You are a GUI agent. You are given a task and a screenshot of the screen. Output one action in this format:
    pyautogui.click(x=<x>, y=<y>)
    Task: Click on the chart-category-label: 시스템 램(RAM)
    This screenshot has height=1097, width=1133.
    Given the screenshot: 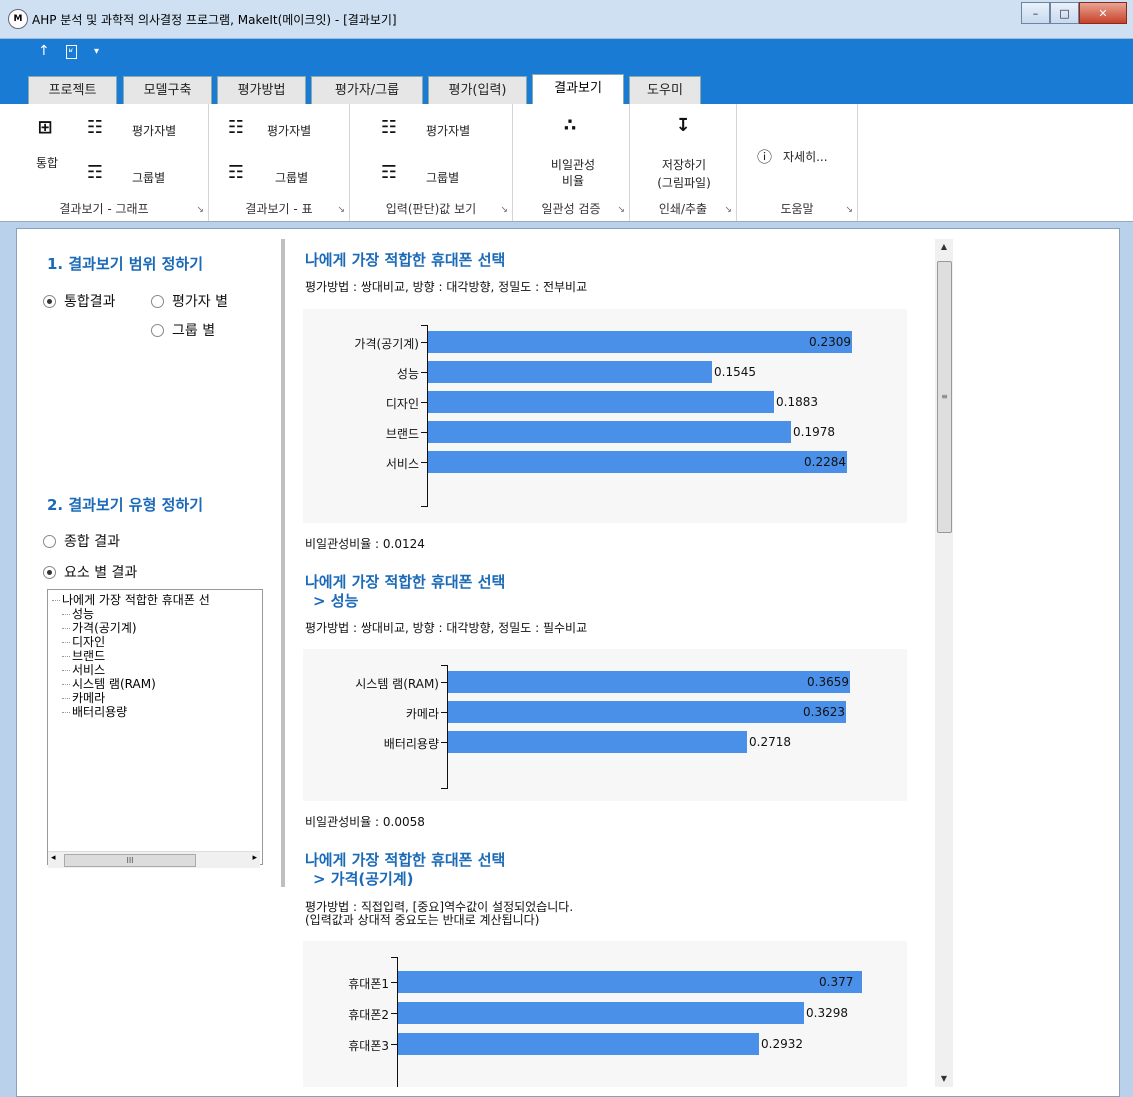 What is the action you would take?
    pyautogui.click(x=397, y=684)
    